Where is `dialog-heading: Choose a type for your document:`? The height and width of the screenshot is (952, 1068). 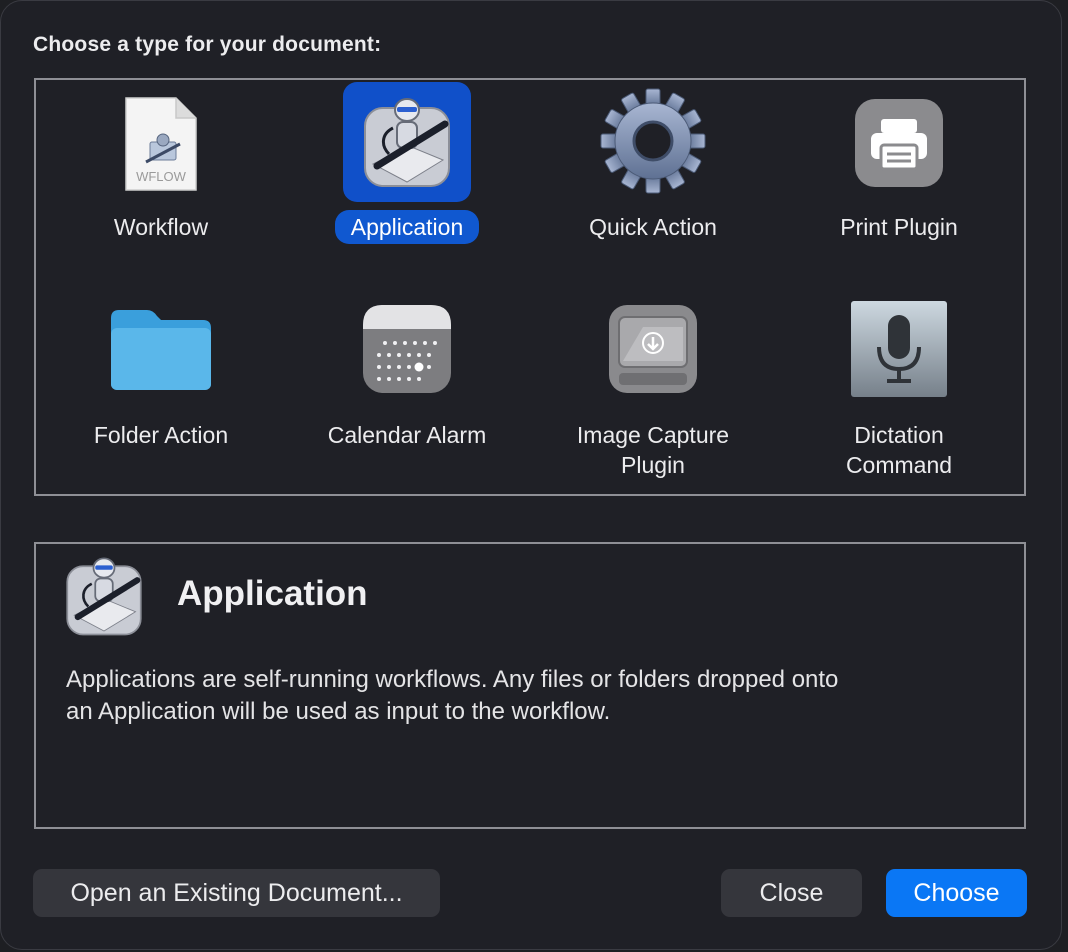
dialog-heading: Choose a type for your document: is located at coordinates (207, 44).